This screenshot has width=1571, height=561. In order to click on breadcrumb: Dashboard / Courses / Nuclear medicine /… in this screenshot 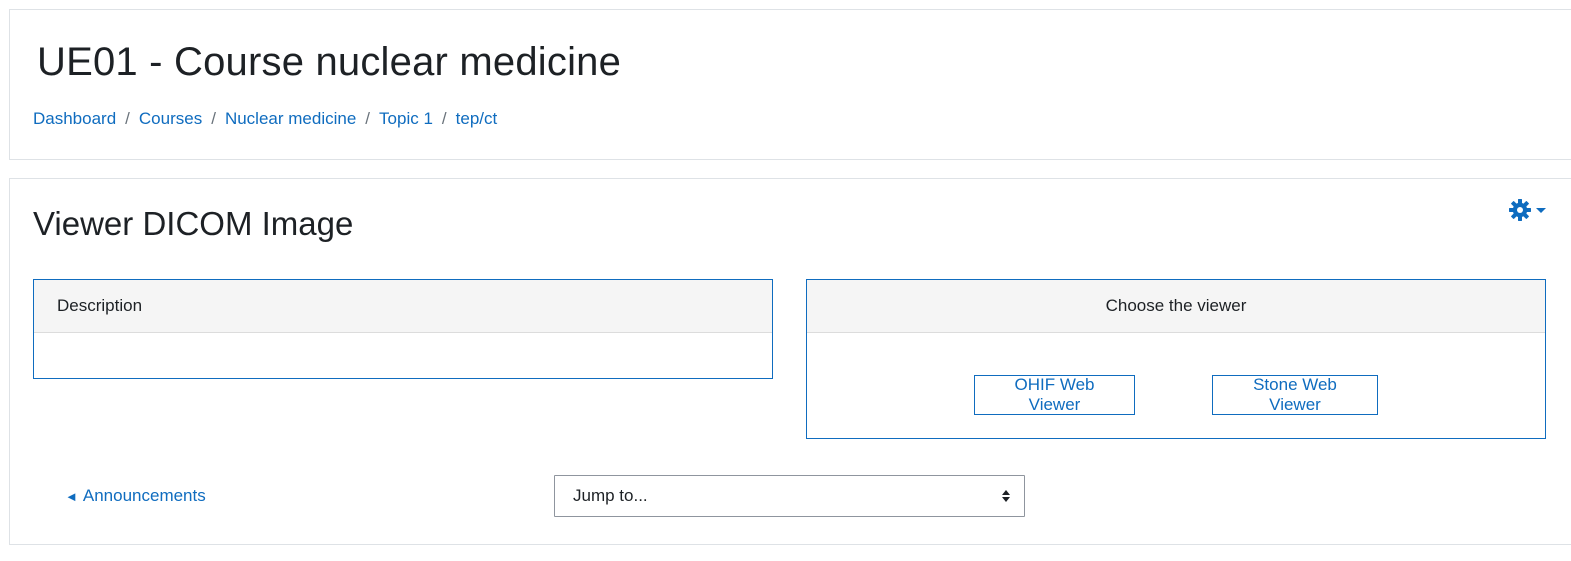, I will do `click(265, 119)`.